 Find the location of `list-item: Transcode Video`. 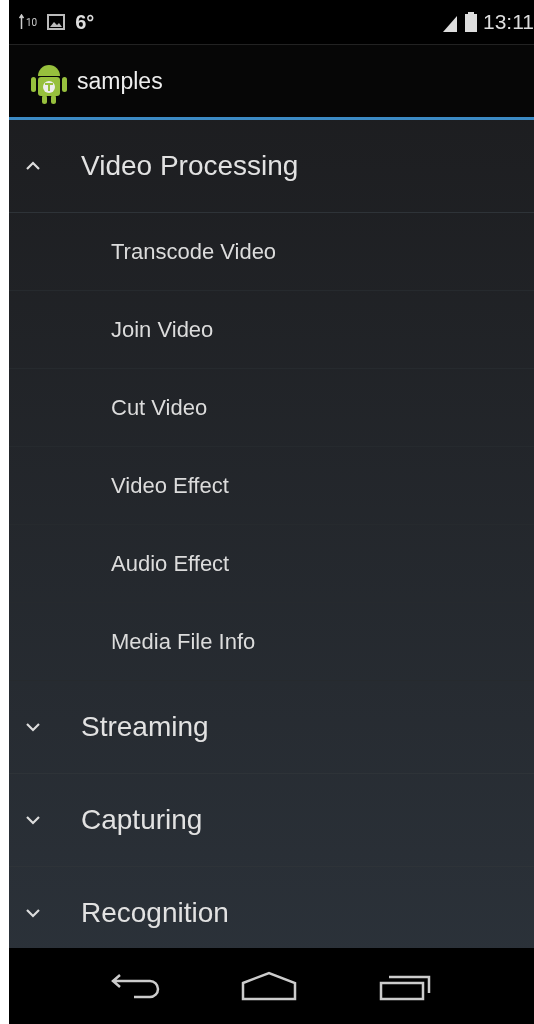

list-item: Transcode Video is located at coordinates (194, 251).